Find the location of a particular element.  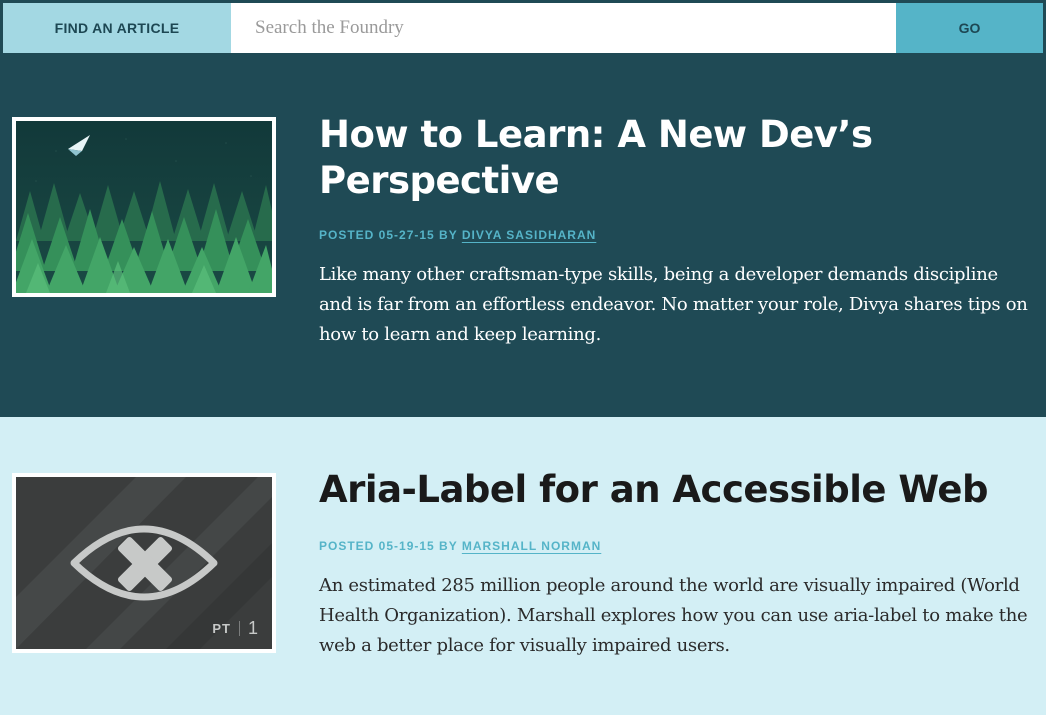

article-meta: POSTED 05-27-15 BY DIVYA SASIDHARAN is located at coordinates (457, 235).